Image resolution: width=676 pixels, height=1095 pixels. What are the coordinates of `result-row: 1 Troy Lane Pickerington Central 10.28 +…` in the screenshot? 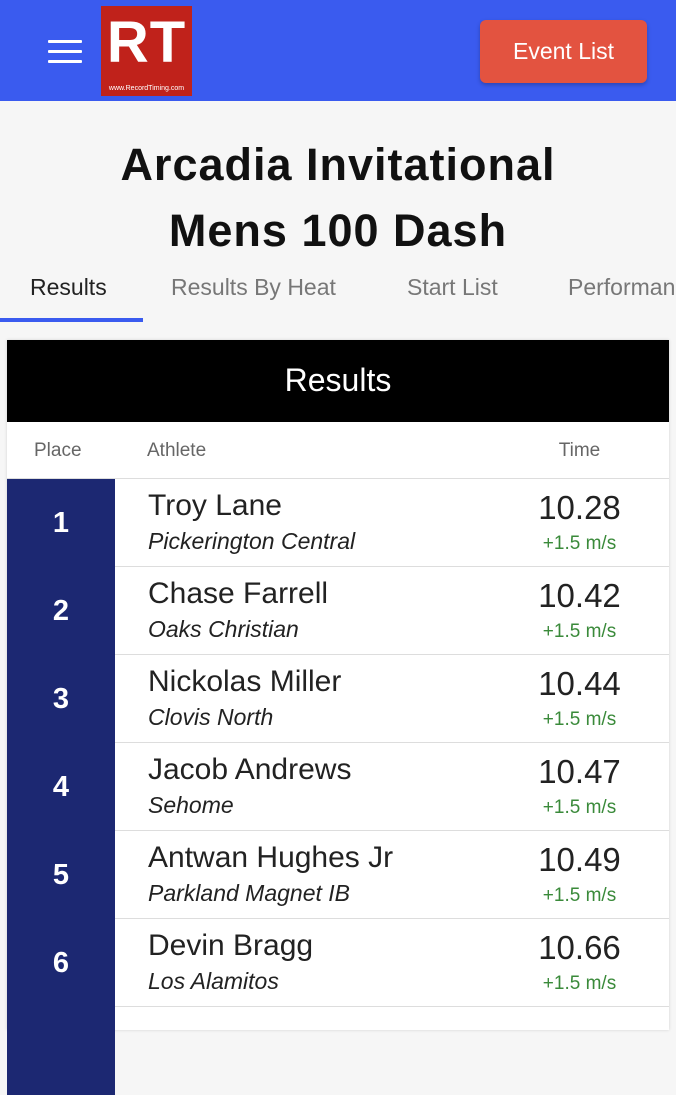 It's located at (338, 523).